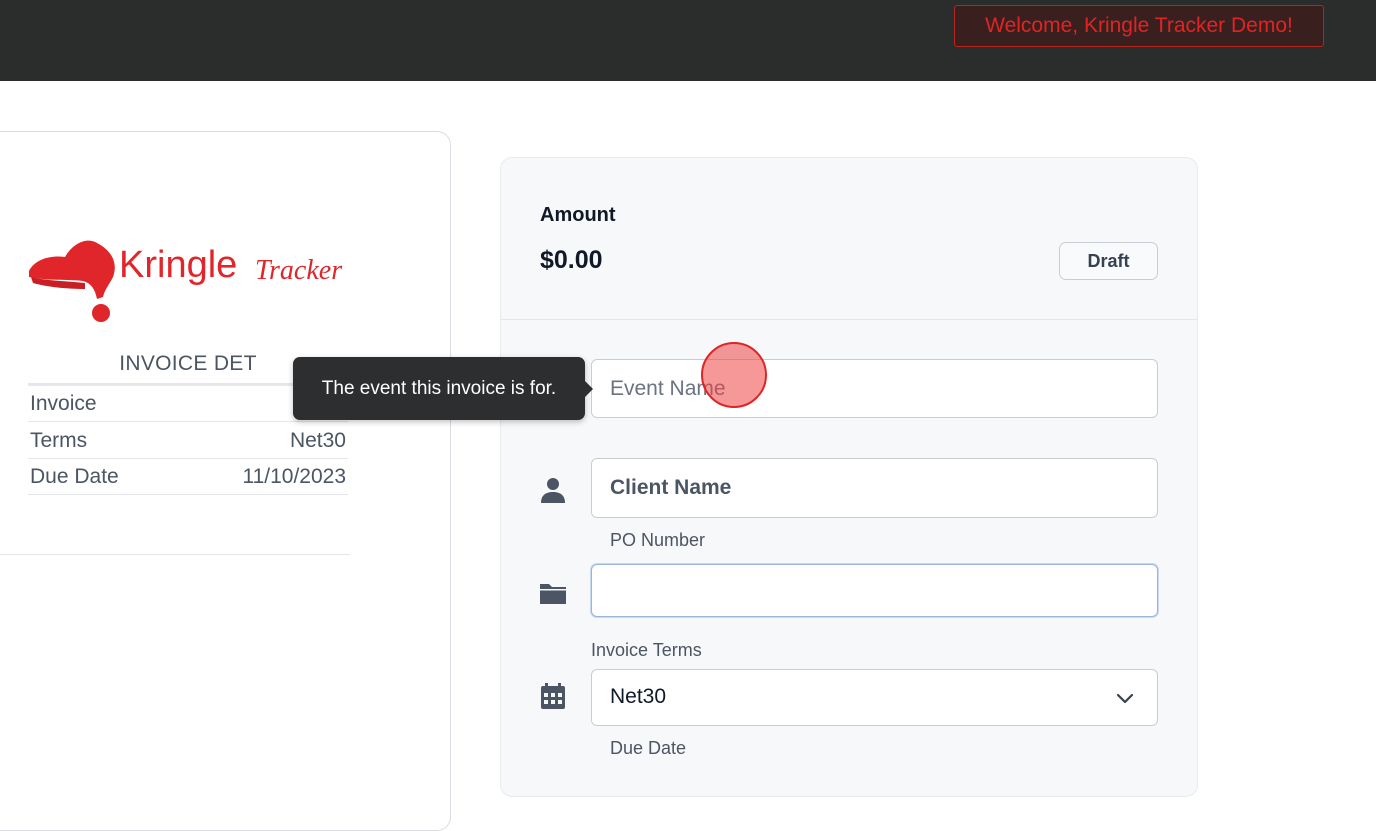  Describe the element at coordinates (571, 260) in the screenshot. I see `amount-value: $0.00` at that location.